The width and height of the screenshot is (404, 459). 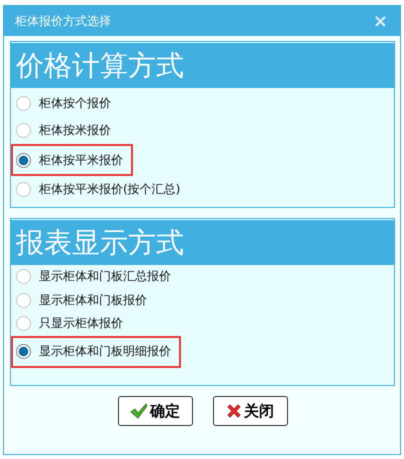 What do you see at coordinates (202, 65) in the screenshot?
I see `group-header: 价格计算方式` at bounding box center [202, 65].